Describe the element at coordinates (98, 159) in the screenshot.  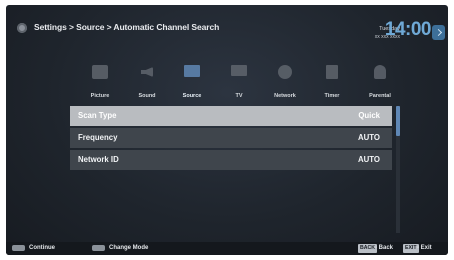
I see `setting-name: Network ID` at that location.